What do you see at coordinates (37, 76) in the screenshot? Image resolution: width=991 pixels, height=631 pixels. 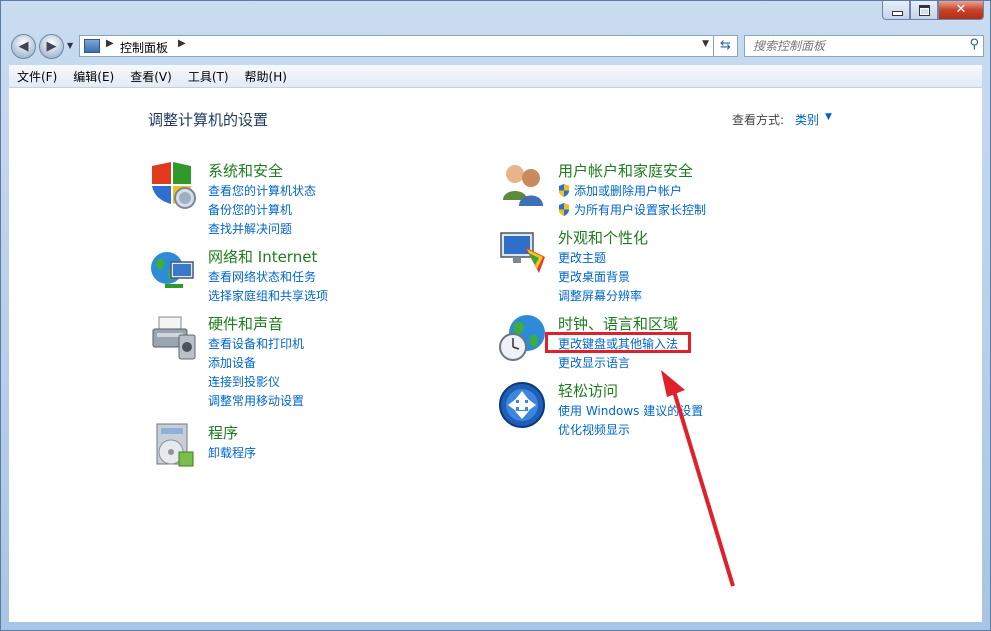 I see `menu-file: 文件(F)` at bounding box center [37, 76].